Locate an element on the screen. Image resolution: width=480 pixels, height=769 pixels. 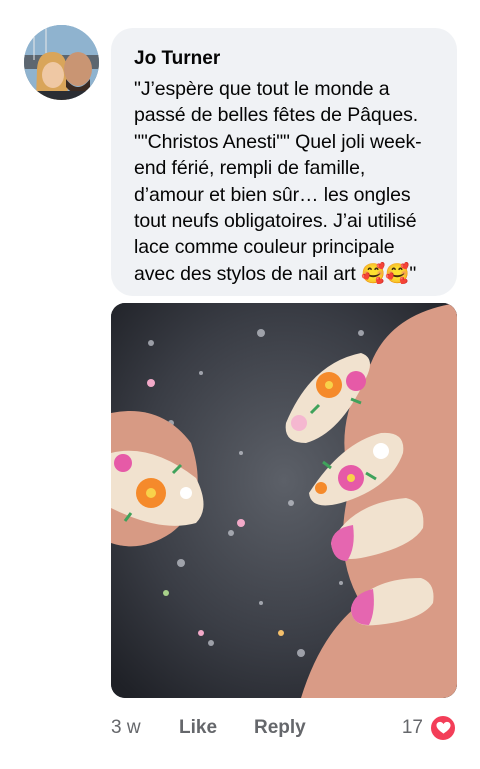
comment-author: Jo Turner is located at coordinates (284, 59).